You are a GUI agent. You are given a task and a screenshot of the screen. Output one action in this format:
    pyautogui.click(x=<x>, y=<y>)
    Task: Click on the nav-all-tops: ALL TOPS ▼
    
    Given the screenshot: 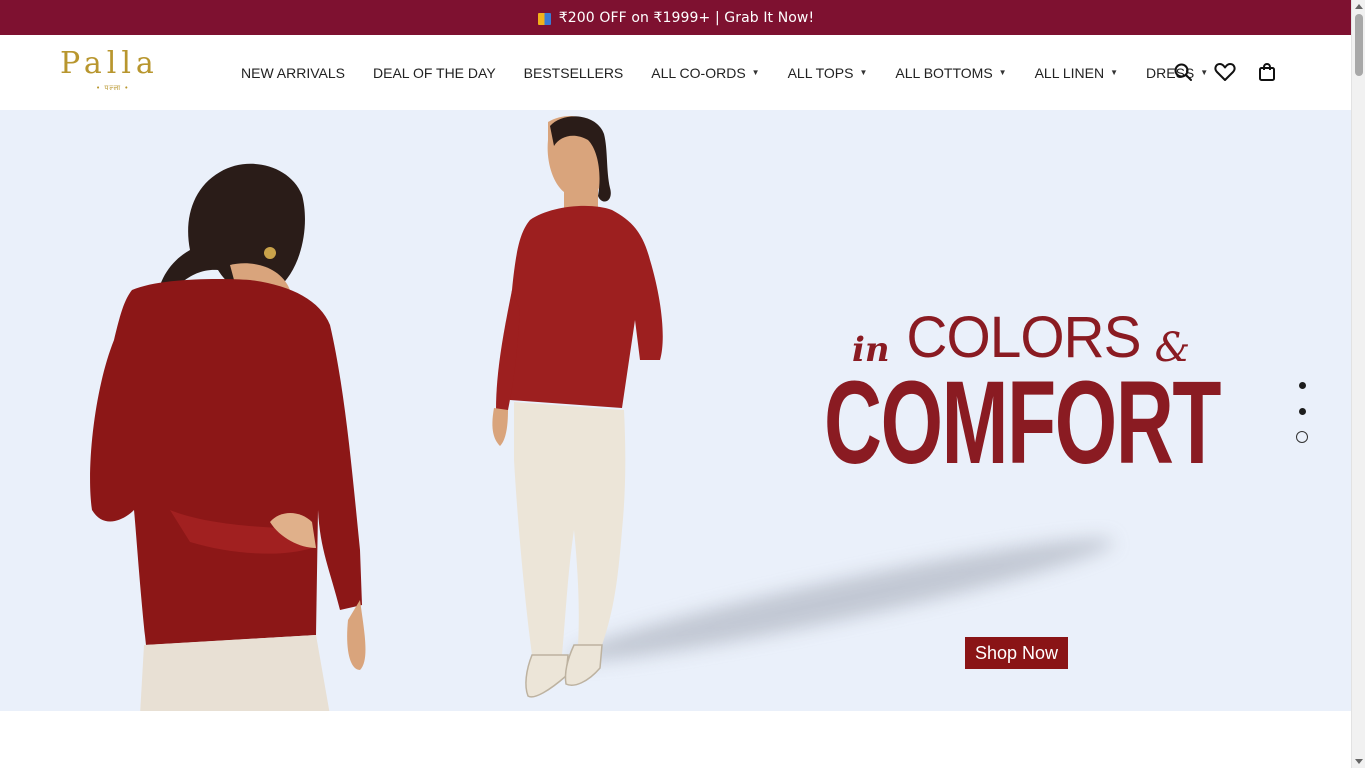 What is the action you would take?
    pyautogui.click(x=828, y=73)
    